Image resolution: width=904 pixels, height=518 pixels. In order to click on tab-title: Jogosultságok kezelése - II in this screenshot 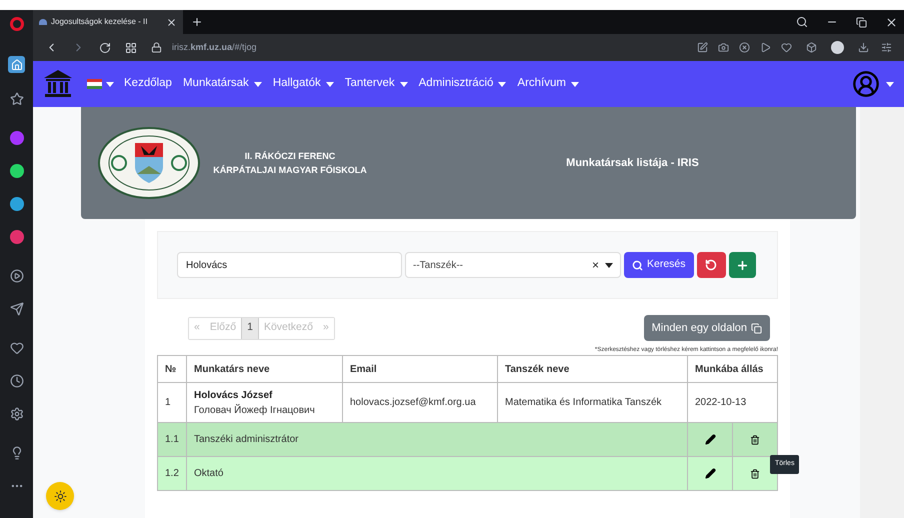, I will do `click(99, 22)`.